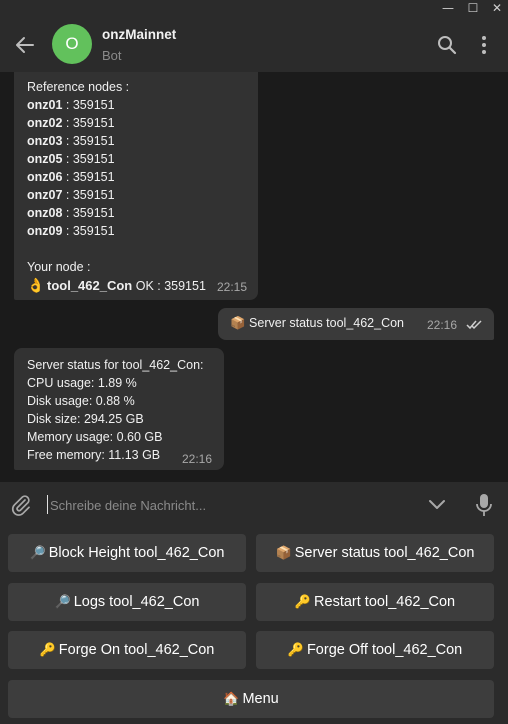 This screenshot has width=508, height=724. What do you see at coordinates (385, 602) in the screenshot?
I see `button-label: Restart tool_462_Con` at bounding box center [385, 602].